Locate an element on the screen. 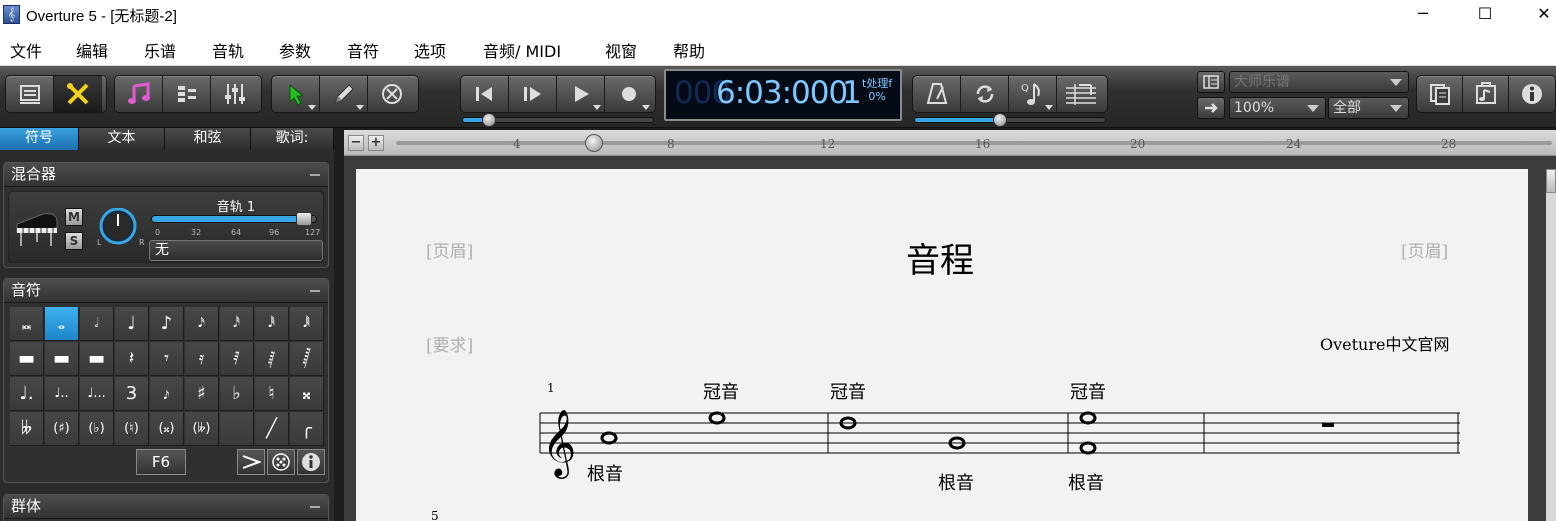 The image size is (1556, 521). playback-position-knob is located at coordinates (489, 120).